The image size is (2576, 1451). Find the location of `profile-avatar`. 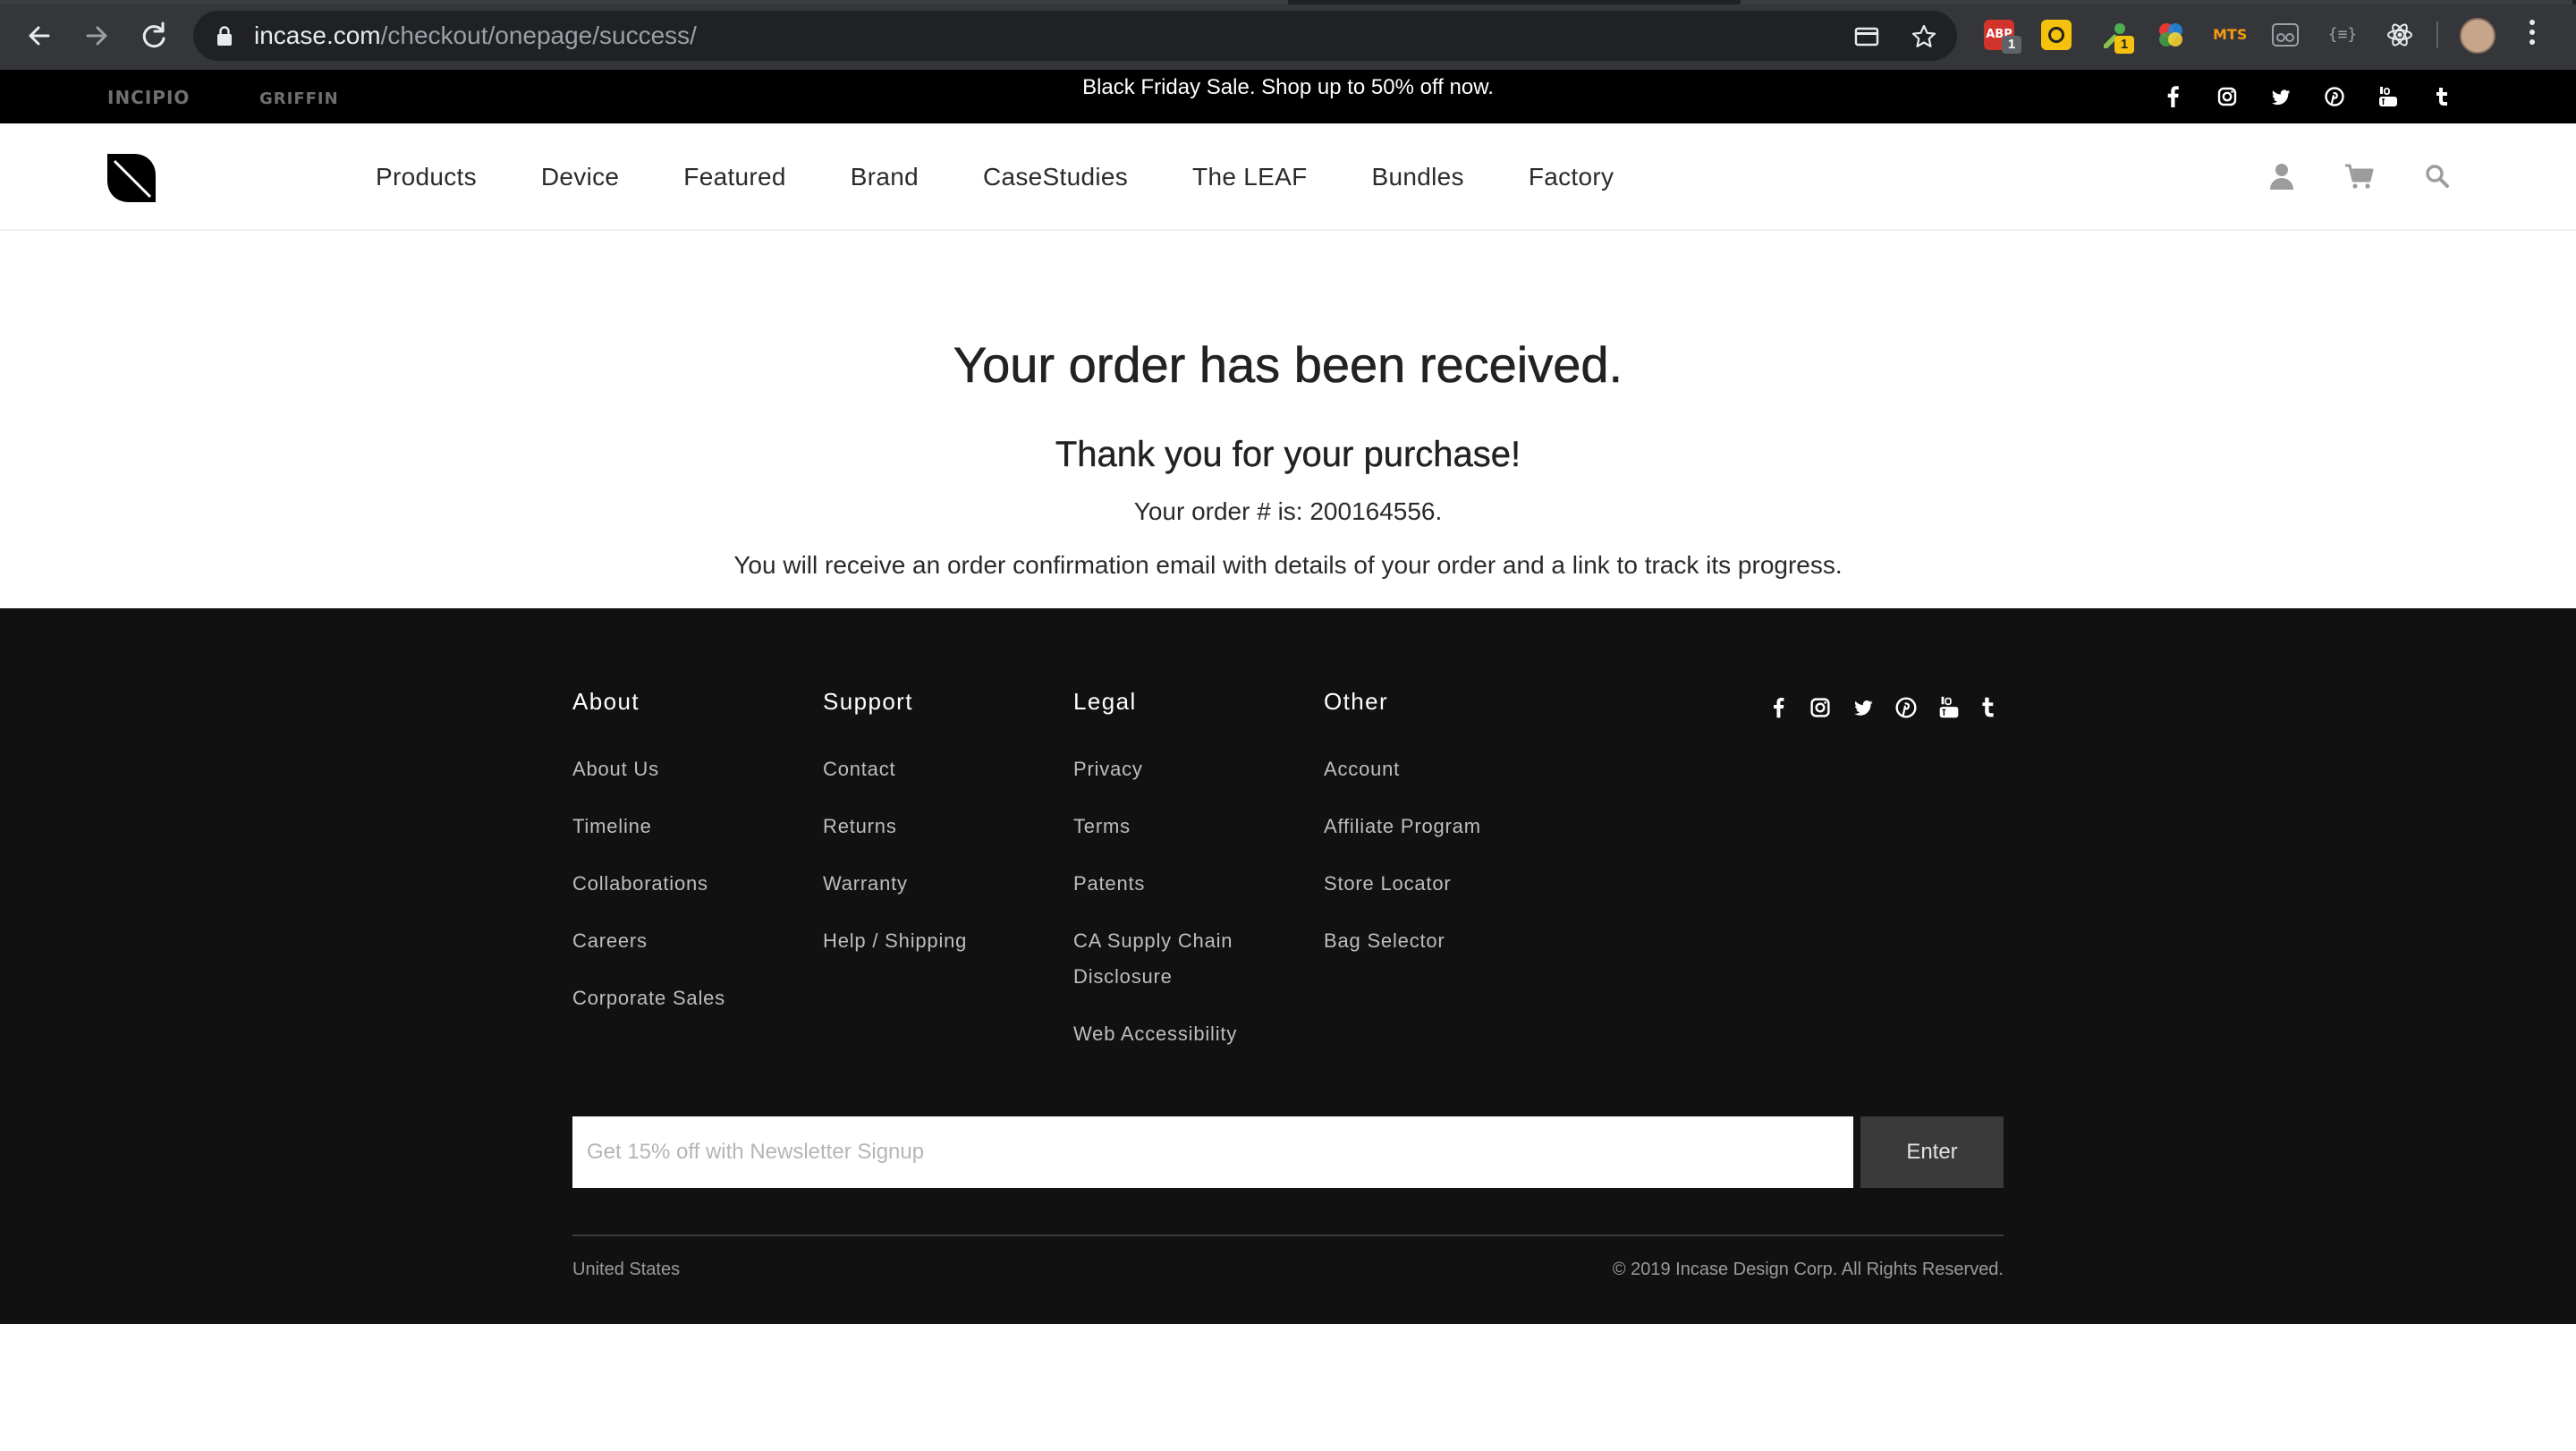

profile-avatar is located at coordinates (2478, 36).